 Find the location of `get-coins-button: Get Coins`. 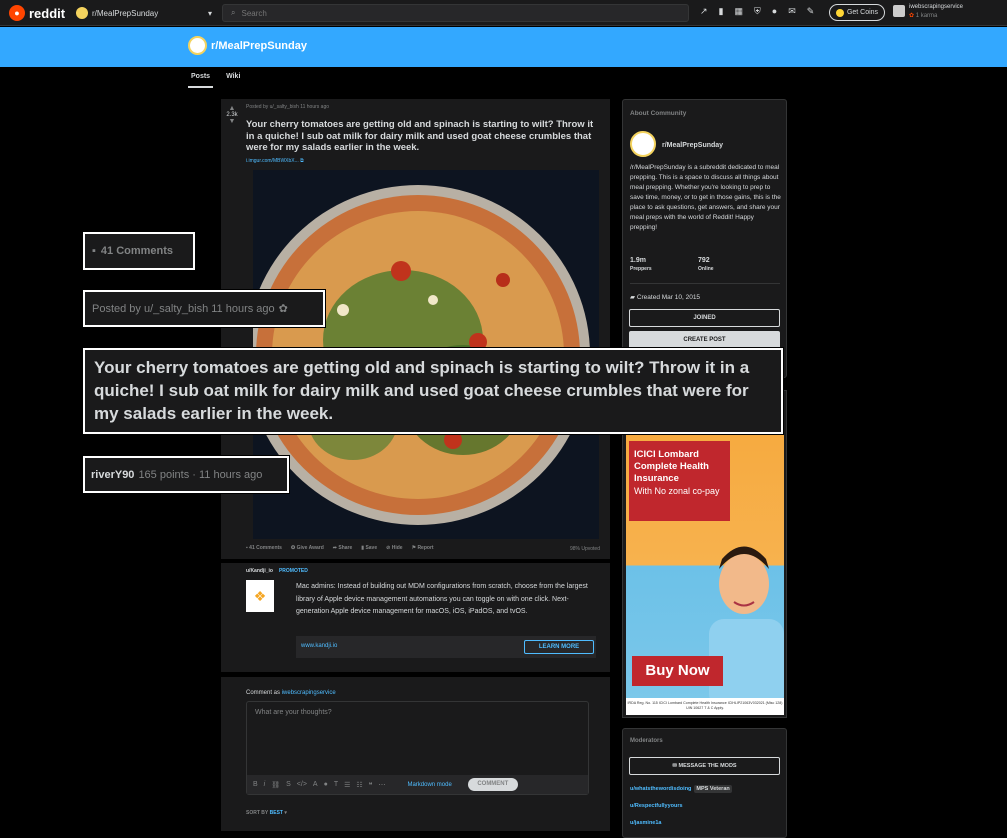

get-coins-button: Get Coins is located at coordinates (857, 12).